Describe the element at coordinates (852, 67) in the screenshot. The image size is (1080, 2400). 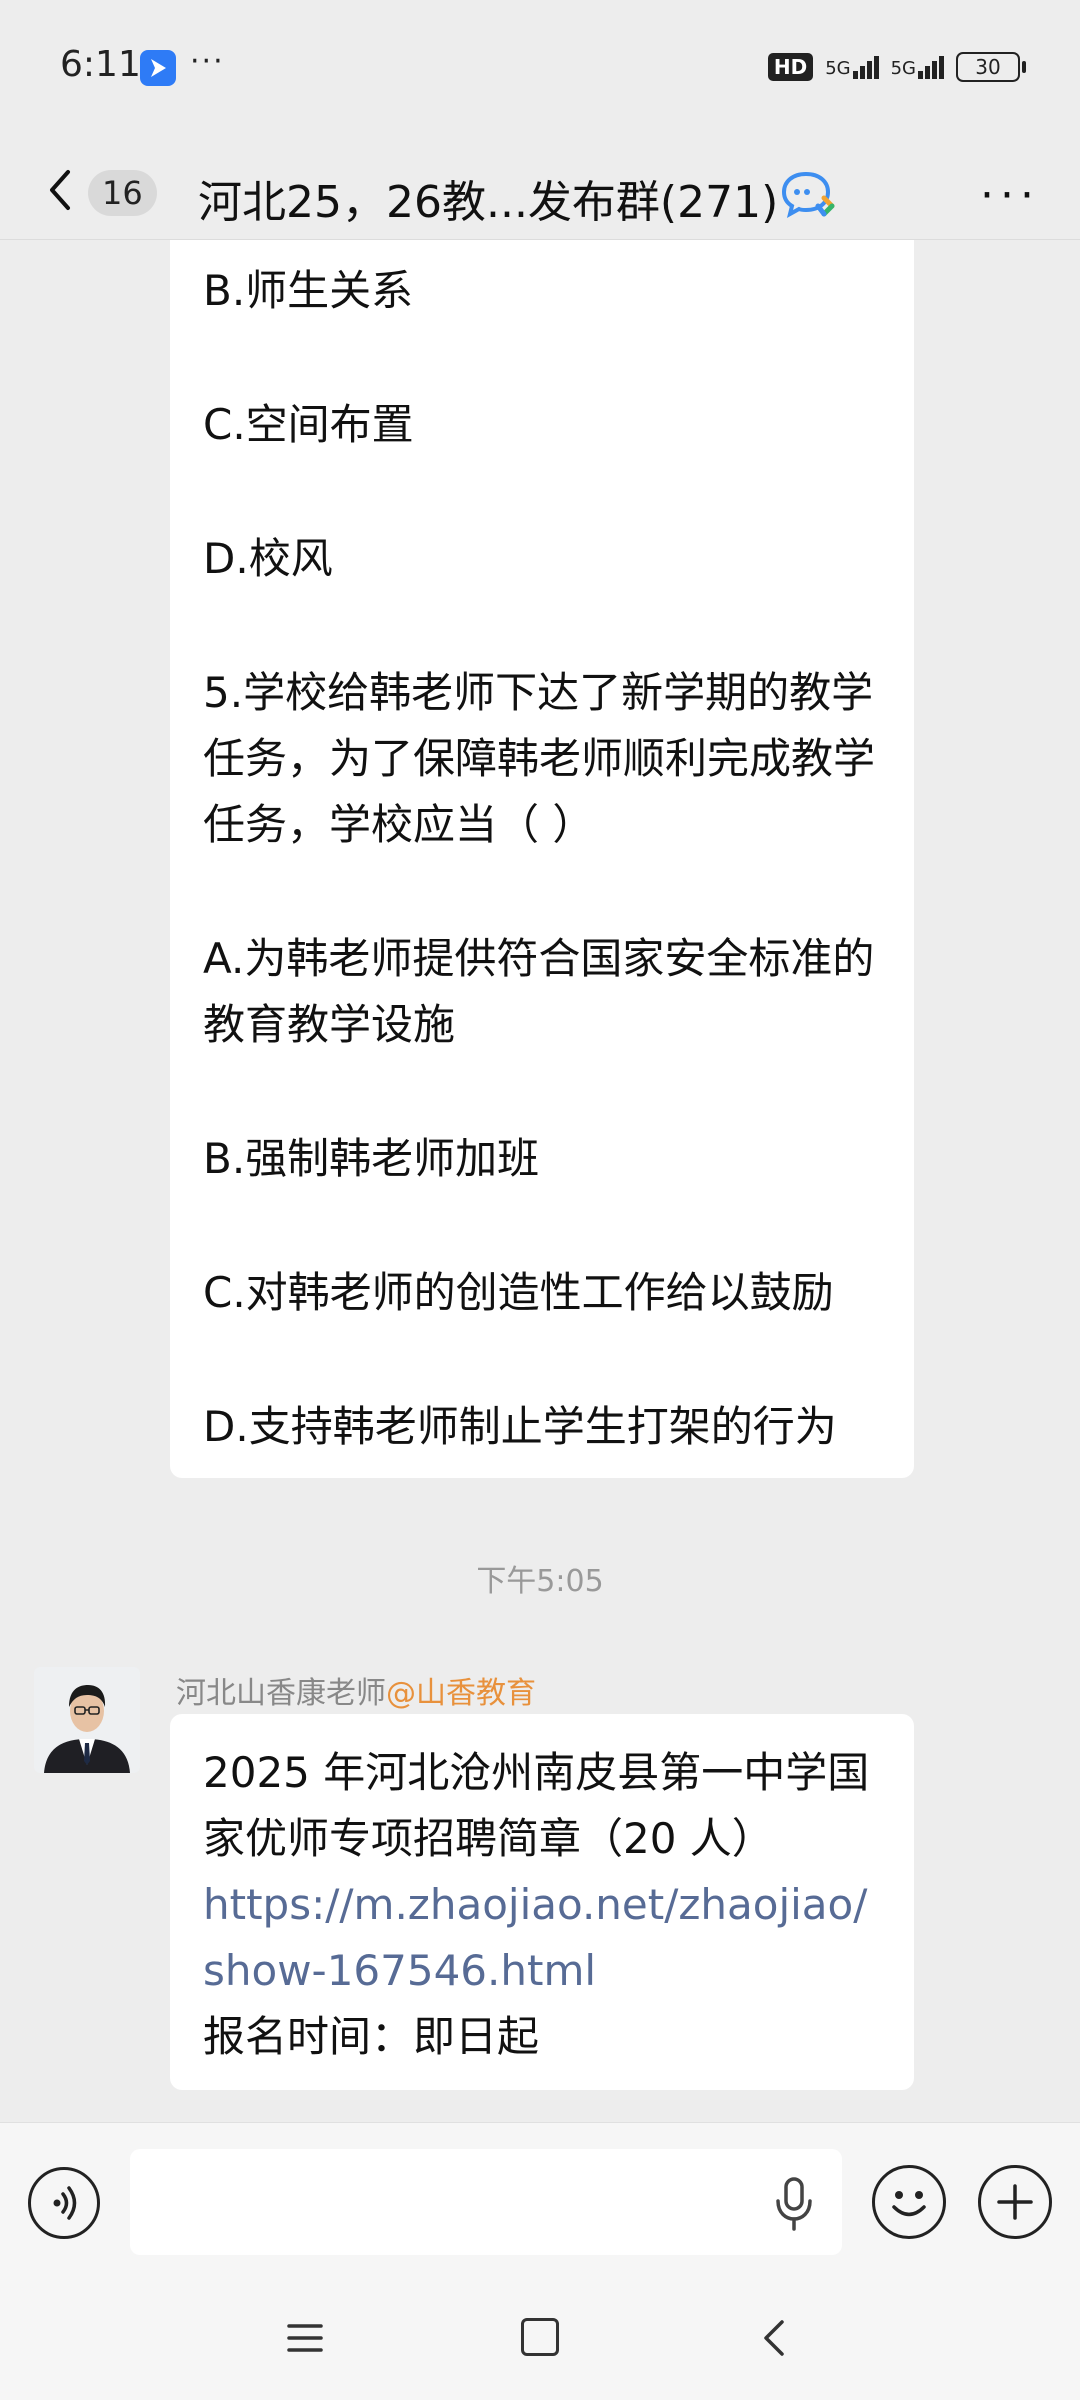
I see `signal-1-icon: 5G` at that location.